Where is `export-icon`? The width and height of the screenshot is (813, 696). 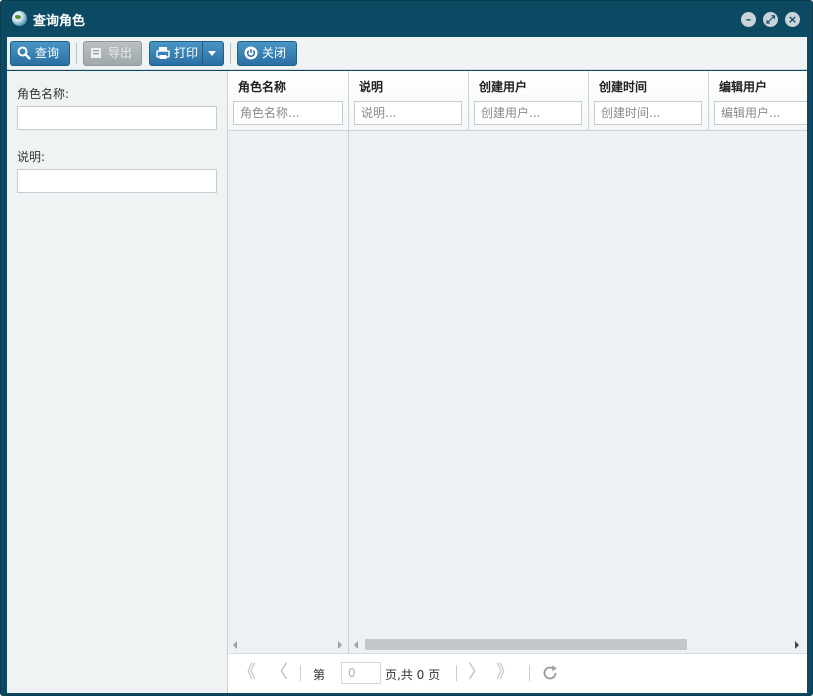
export-icon is located at coordinates (96, 53).